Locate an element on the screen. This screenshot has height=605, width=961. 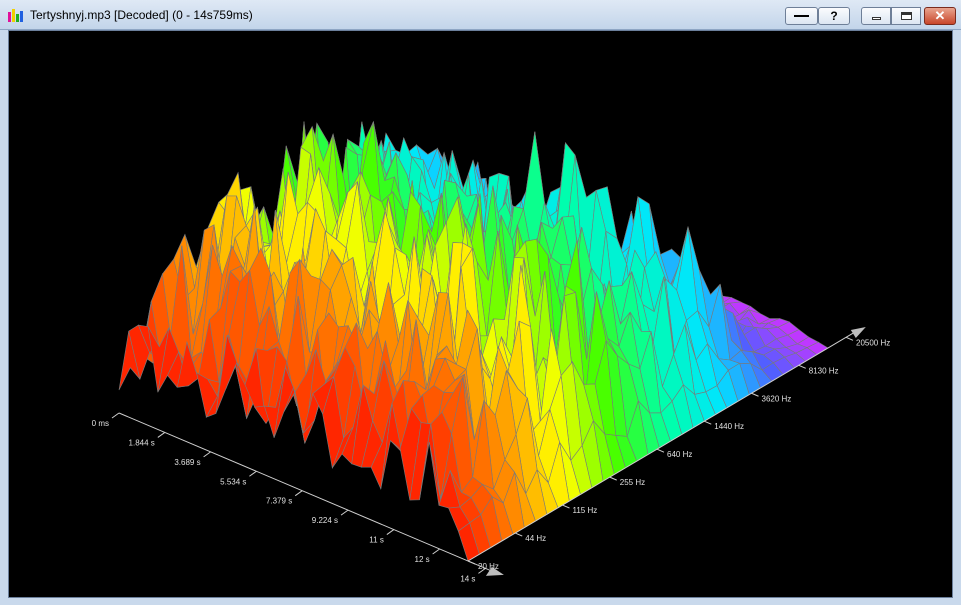
frequency-tick-label: 255 Hz is located at coordinates (632, 482).